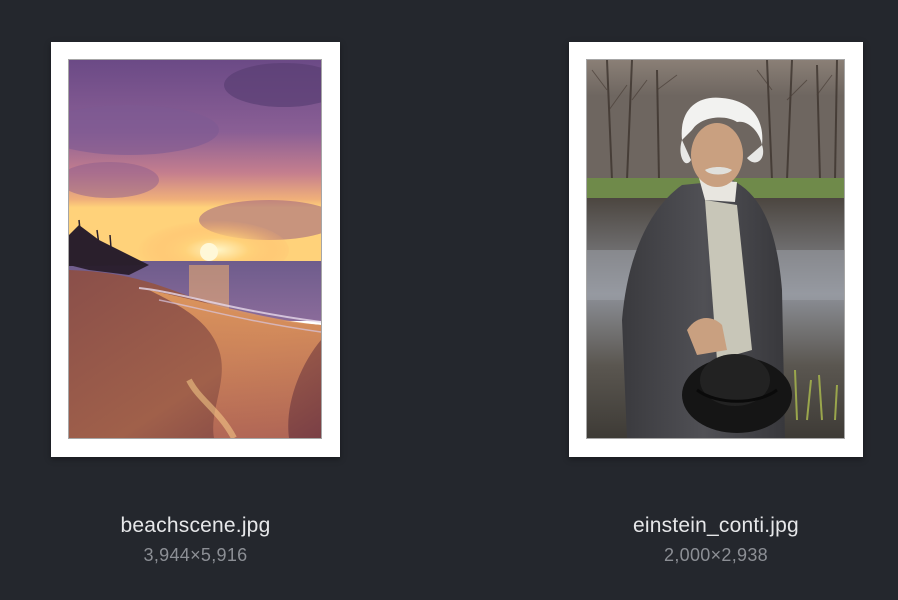 The image size is (898, 600). I want to click on file-name: beachscene.jpg, so click(195, 526).